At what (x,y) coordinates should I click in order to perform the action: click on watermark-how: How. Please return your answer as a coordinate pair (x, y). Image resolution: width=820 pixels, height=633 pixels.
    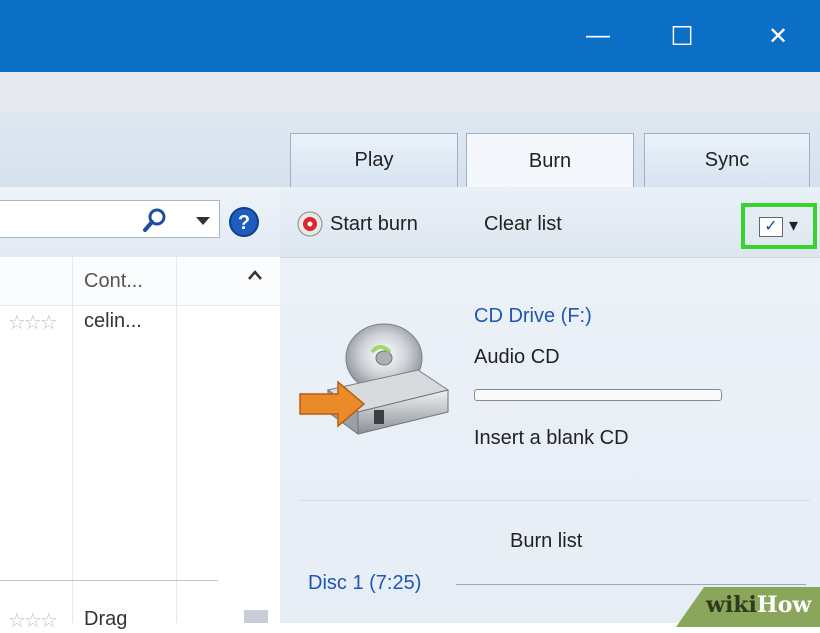
    Looking at the image, I should click on (784, 605).